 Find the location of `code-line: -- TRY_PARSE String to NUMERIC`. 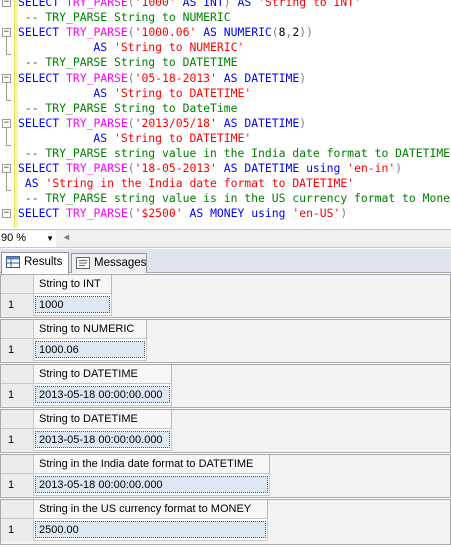

code-line: -- TRY_PARSE String to NUMERIC is located at coordinates (124, 17).